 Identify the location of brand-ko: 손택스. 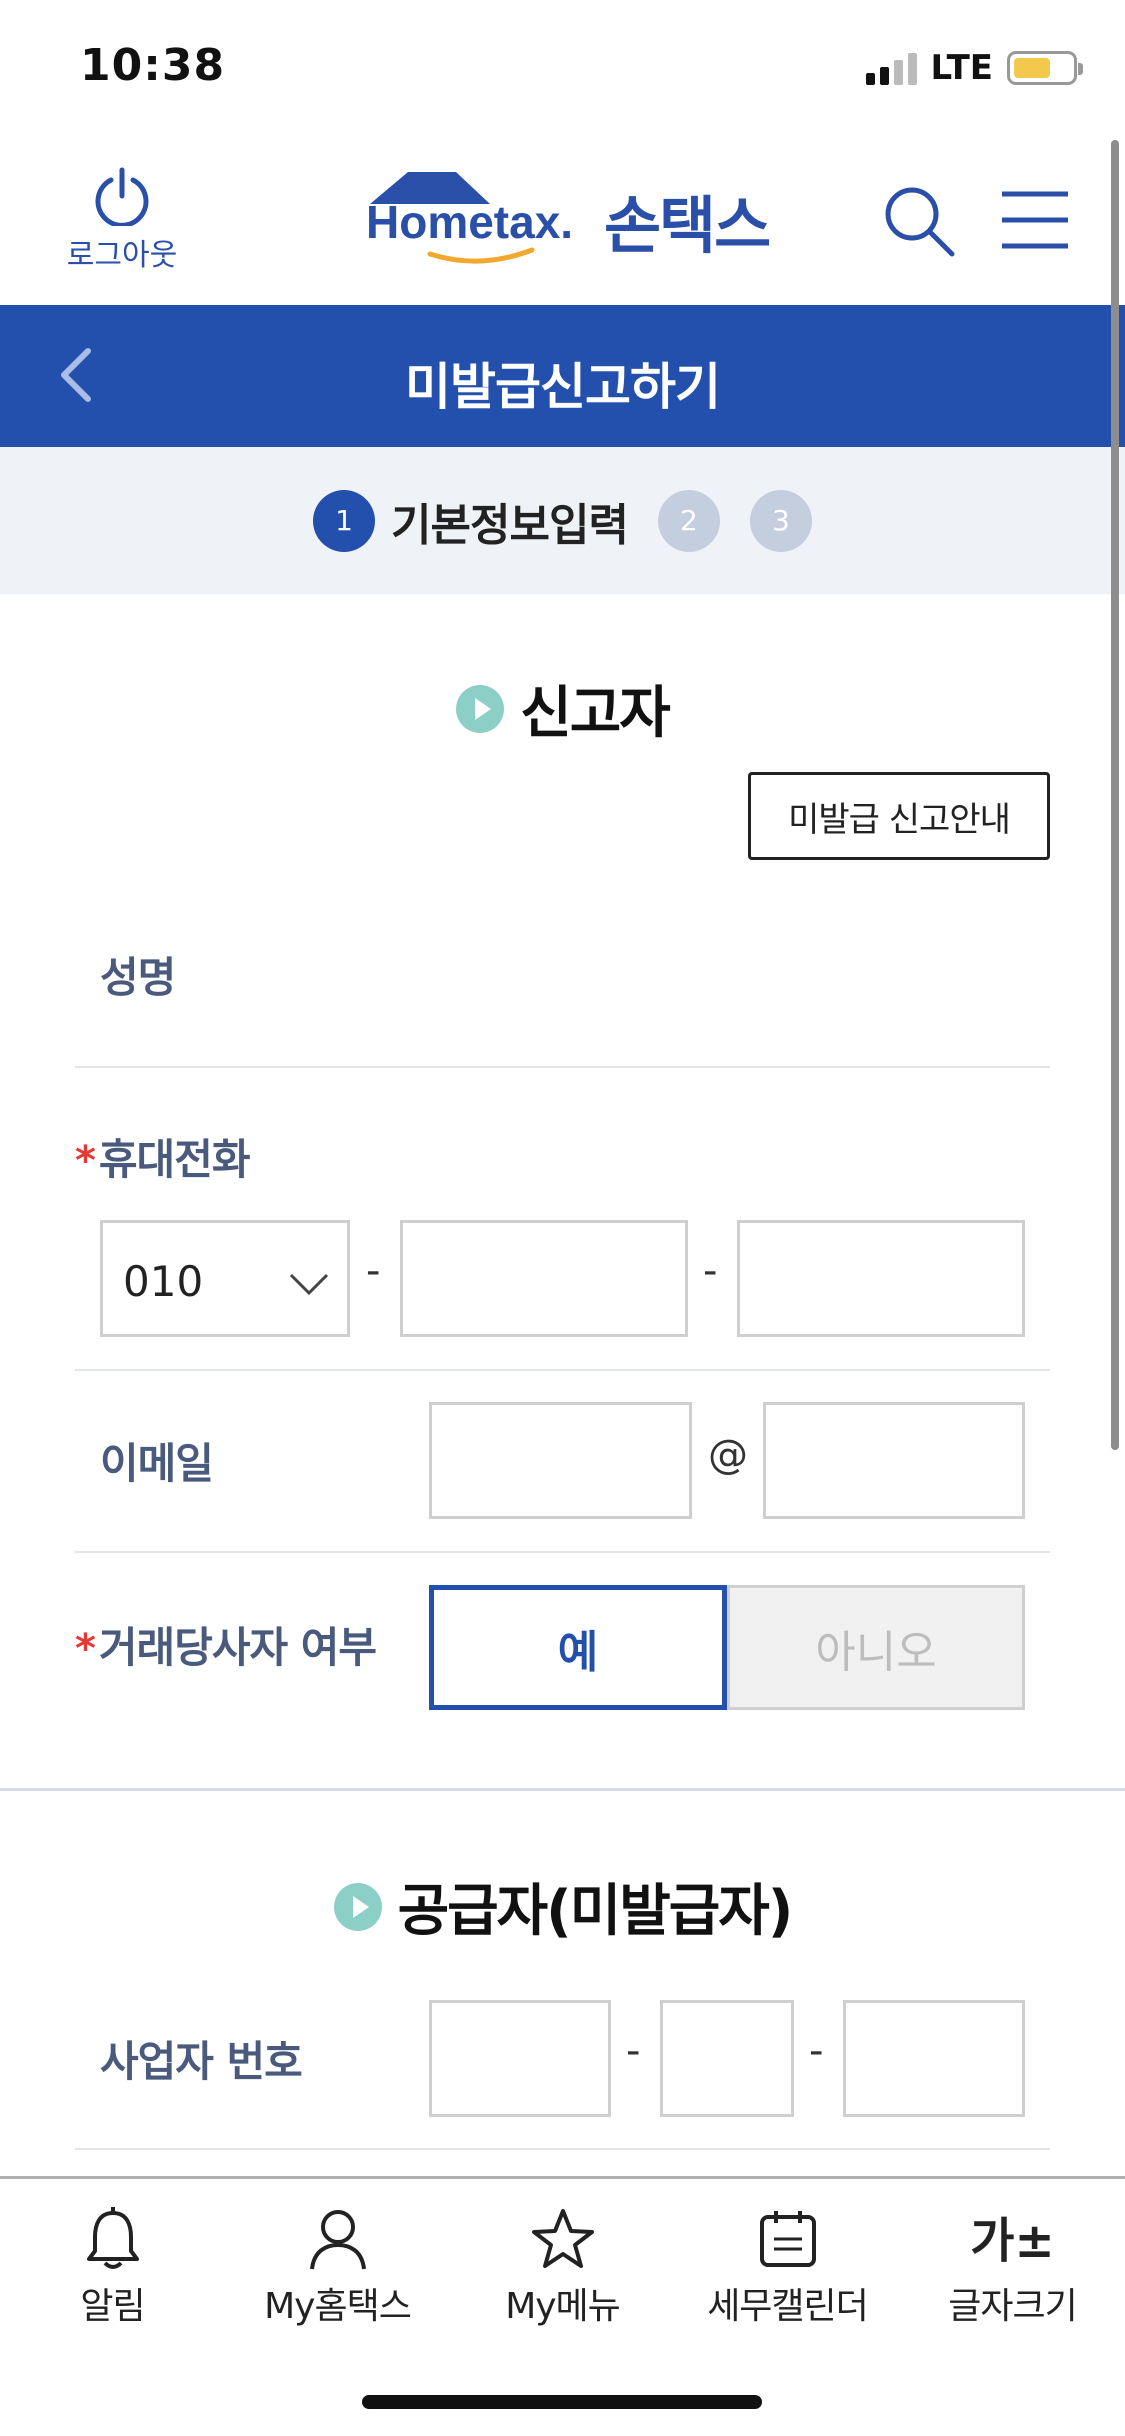
(687, 225).